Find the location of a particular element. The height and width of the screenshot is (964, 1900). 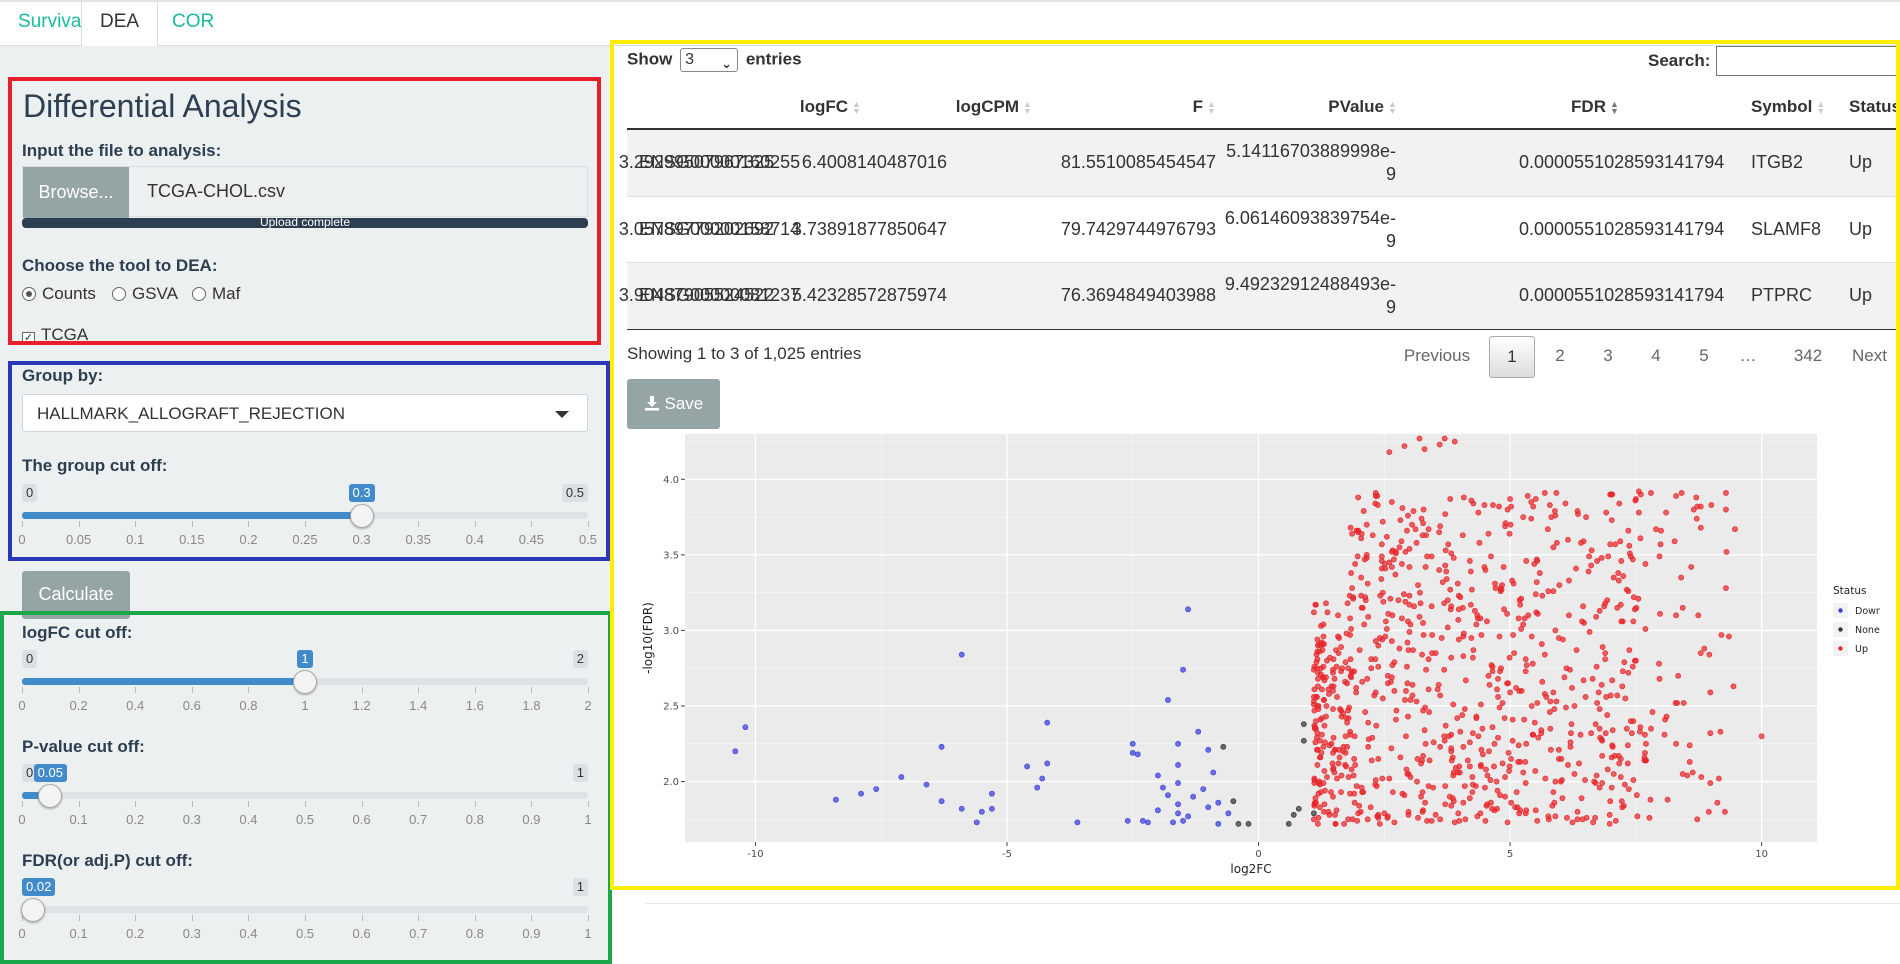

pager-next: Next is located at coordinates (1876, 357).